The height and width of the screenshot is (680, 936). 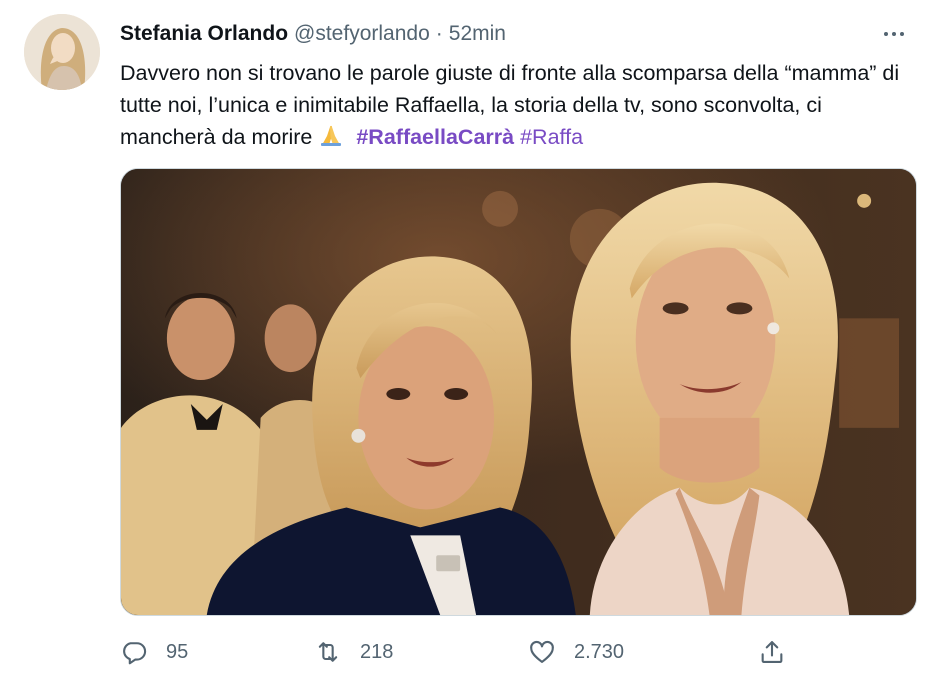 I want to click on heart-icon, so click(x=542, y=651).